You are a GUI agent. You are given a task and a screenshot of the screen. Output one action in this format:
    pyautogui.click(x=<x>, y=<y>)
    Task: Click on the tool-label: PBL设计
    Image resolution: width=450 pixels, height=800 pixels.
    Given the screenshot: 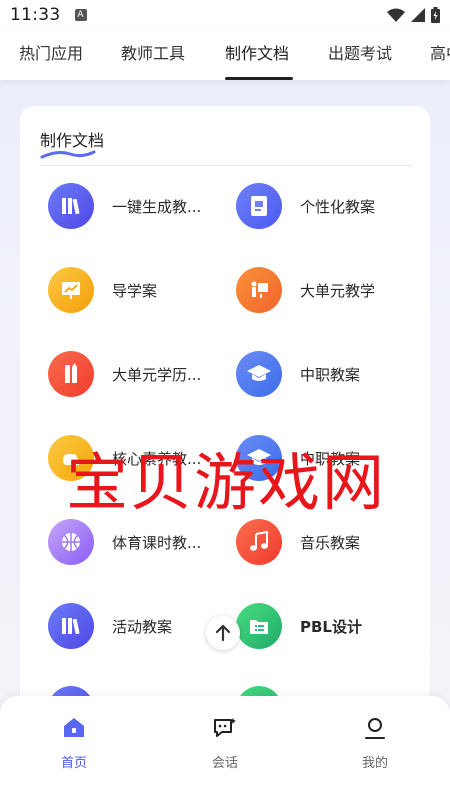 What is the action you would take?
    pyautogui.click(x=331, y=626)
    